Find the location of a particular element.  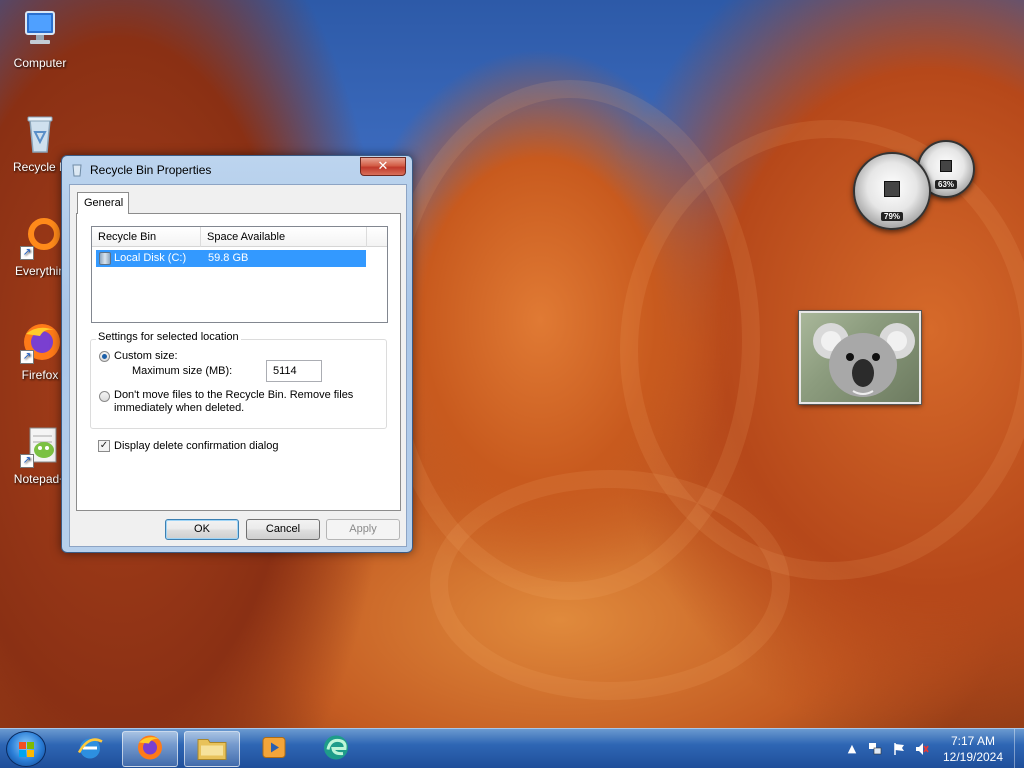

memory-usage-value: 63% is located at coordinates (946, 184).